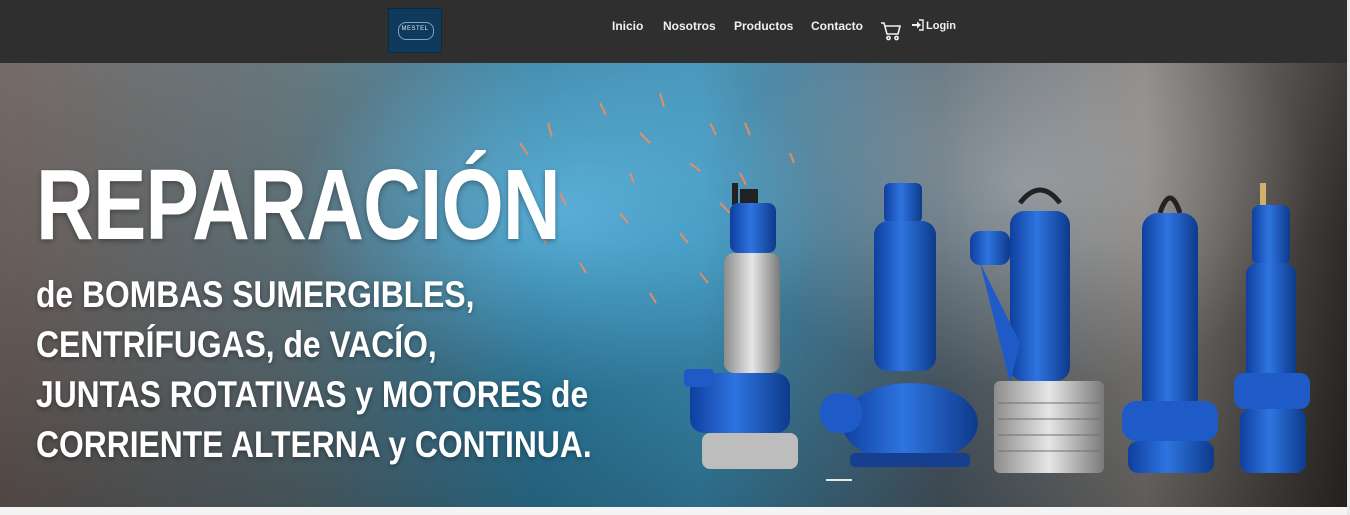  Describe the element at coordinates (312, 394) in the screenshot. I see `hero-subtitle-line-3: JUNTAS ROTATIVAS y MOTORES de` at that location.